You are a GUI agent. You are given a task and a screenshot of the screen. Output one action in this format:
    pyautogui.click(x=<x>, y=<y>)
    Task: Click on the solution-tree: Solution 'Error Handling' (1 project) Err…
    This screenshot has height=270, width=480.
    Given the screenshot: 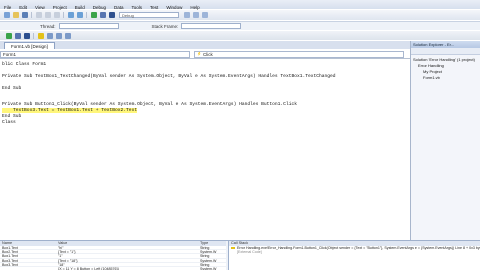 What is the action you would take?
    pyautogui.click(x=445, y=68)
    